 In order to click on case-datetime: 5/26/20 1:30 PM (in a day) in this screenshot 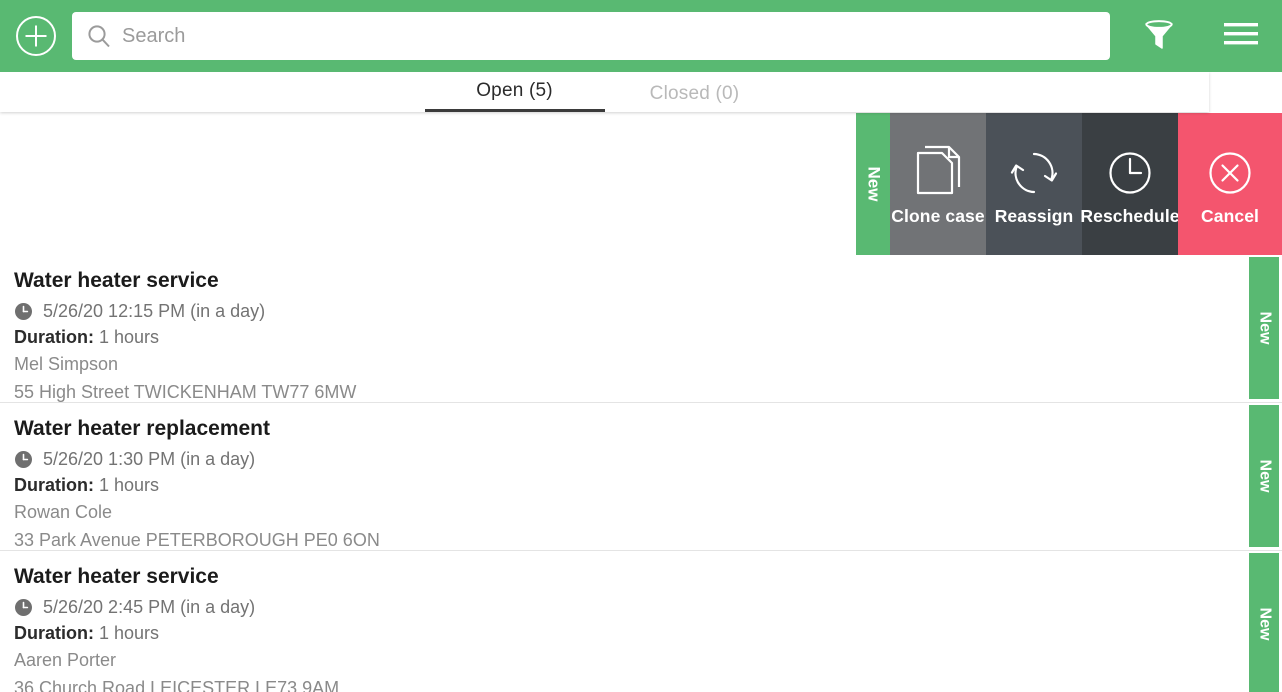, I will do `click(618, 459)`.